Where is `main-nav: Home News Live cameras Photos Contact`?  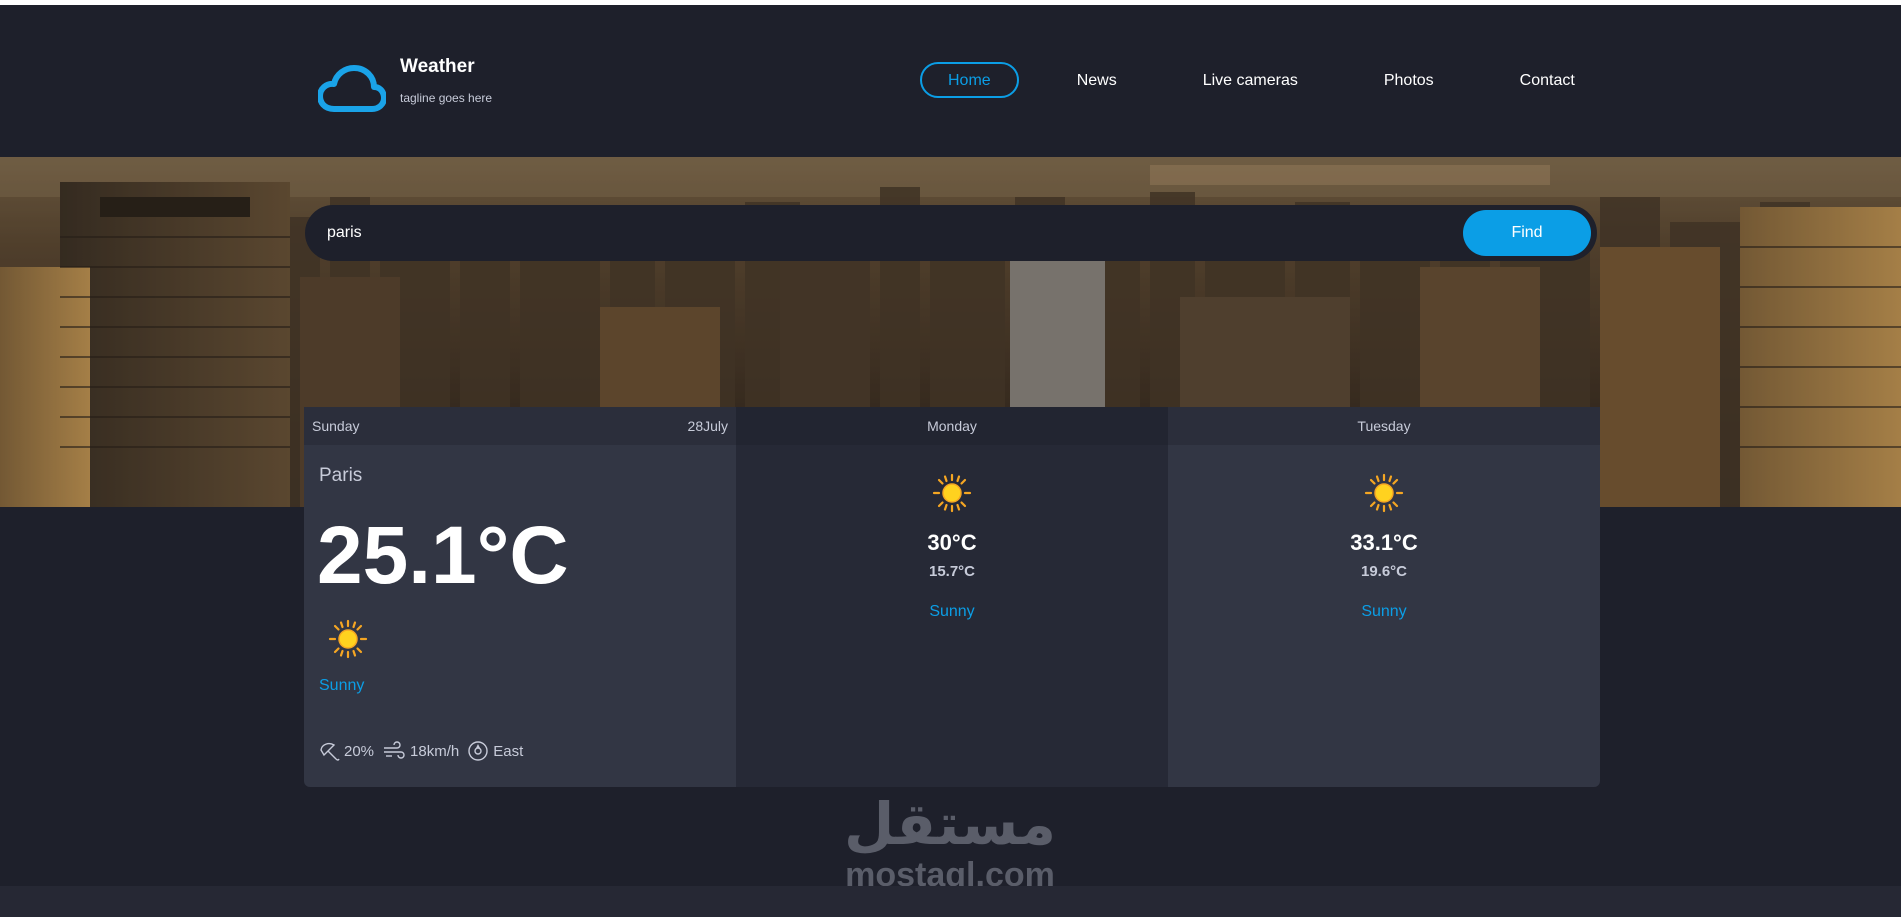 main-nav: Home News Live cameras Photos Contact is located at coordinates (1276, 80).